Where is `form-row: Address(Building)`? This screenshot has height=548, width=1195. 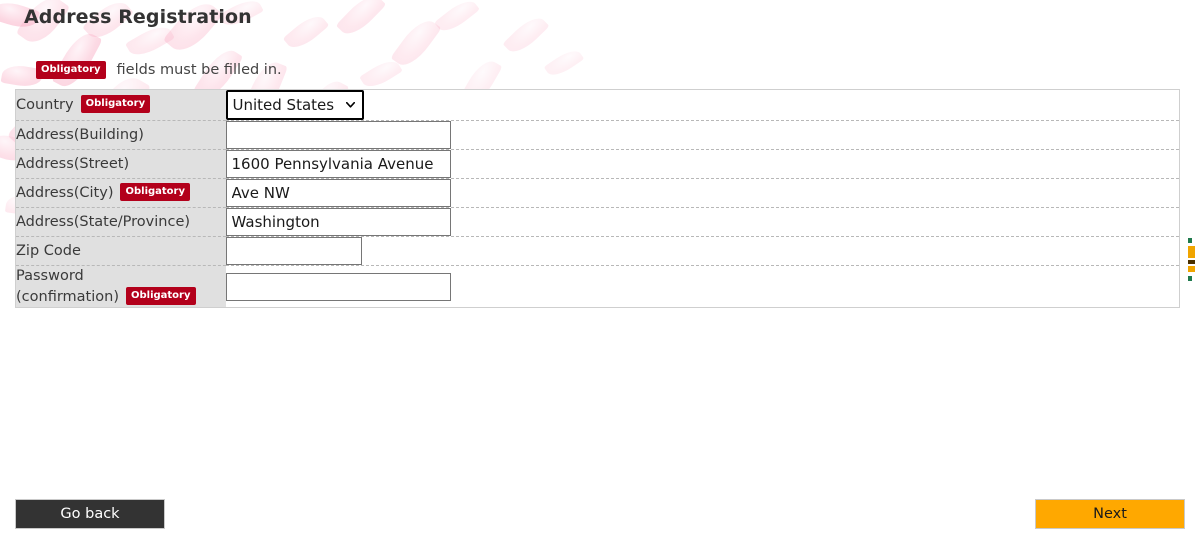
form-row: Address(Building) is located at coordinates (597, 135).